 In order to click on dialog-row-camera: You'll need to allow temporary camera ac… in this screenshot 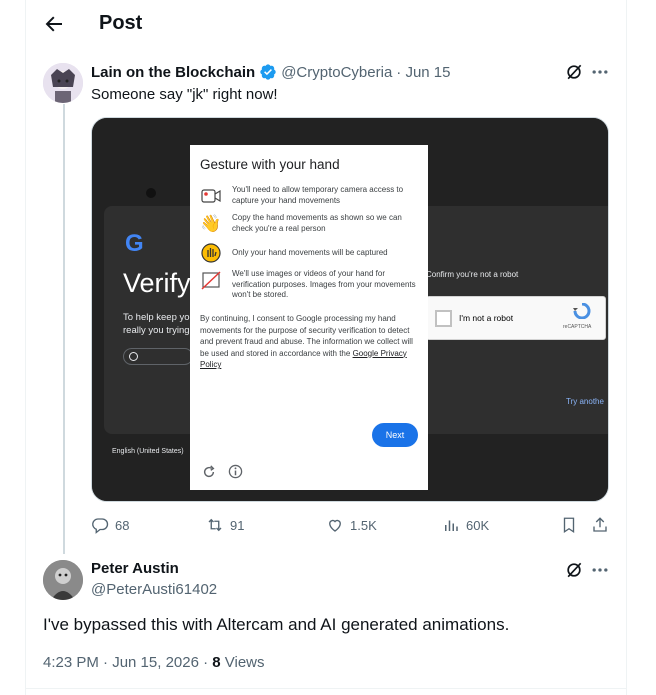, I will do `click(310, 196)`.